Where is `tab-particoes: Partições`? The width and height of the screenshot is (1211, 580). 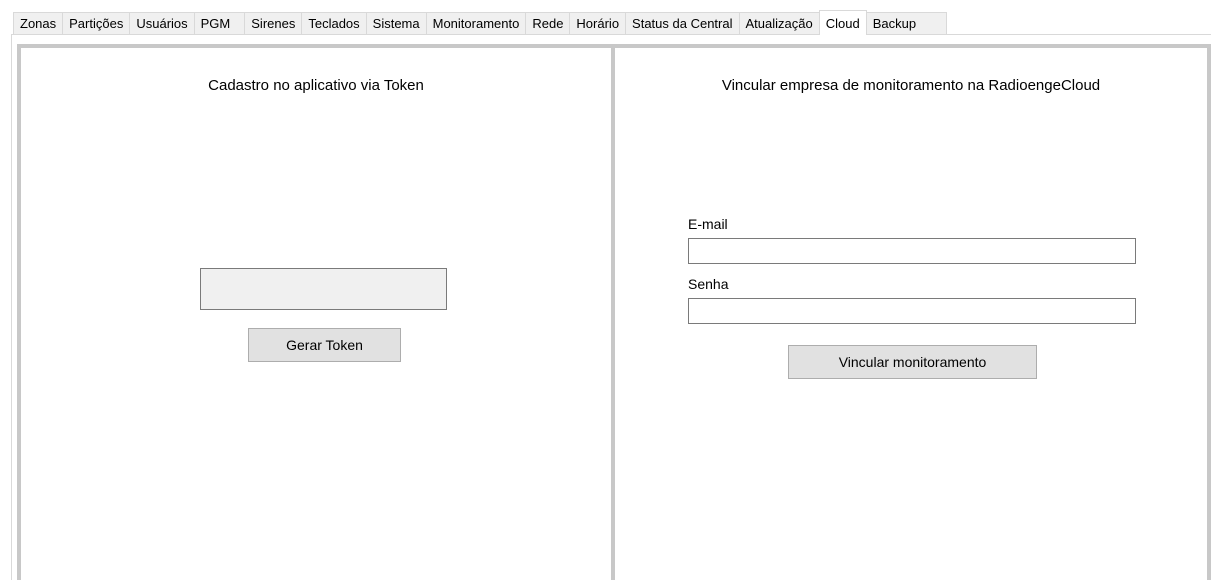 tab-particoes: Partições is located at coordinates (96, 23).